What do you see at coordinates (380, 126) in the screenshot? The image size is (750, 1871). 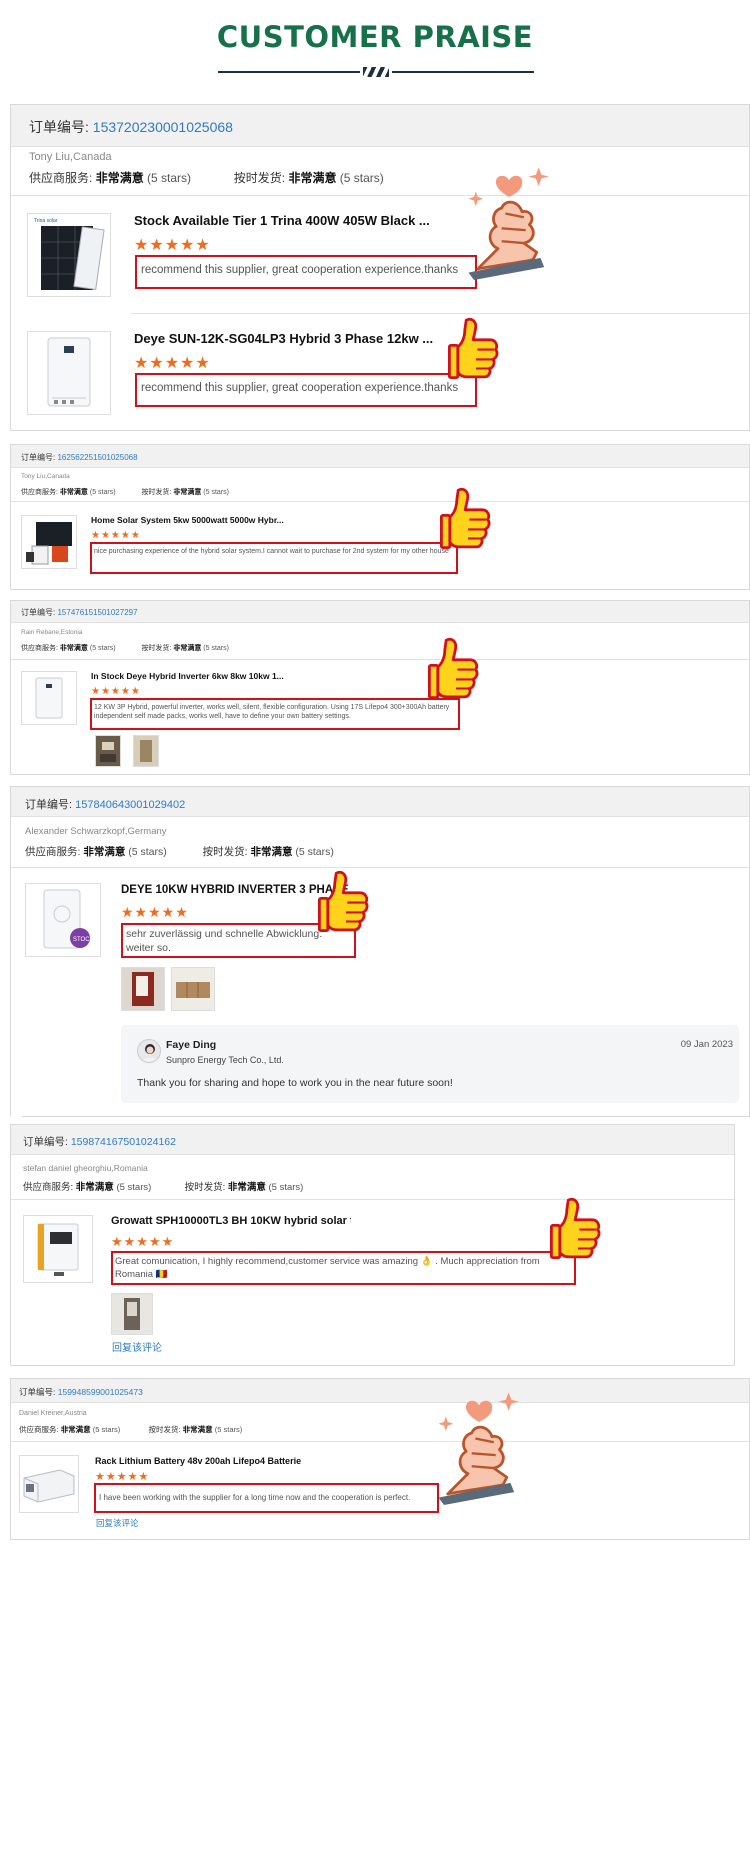 I see `order-header: 订单编号: 153720230001025068` at bounding box center [380, 126].